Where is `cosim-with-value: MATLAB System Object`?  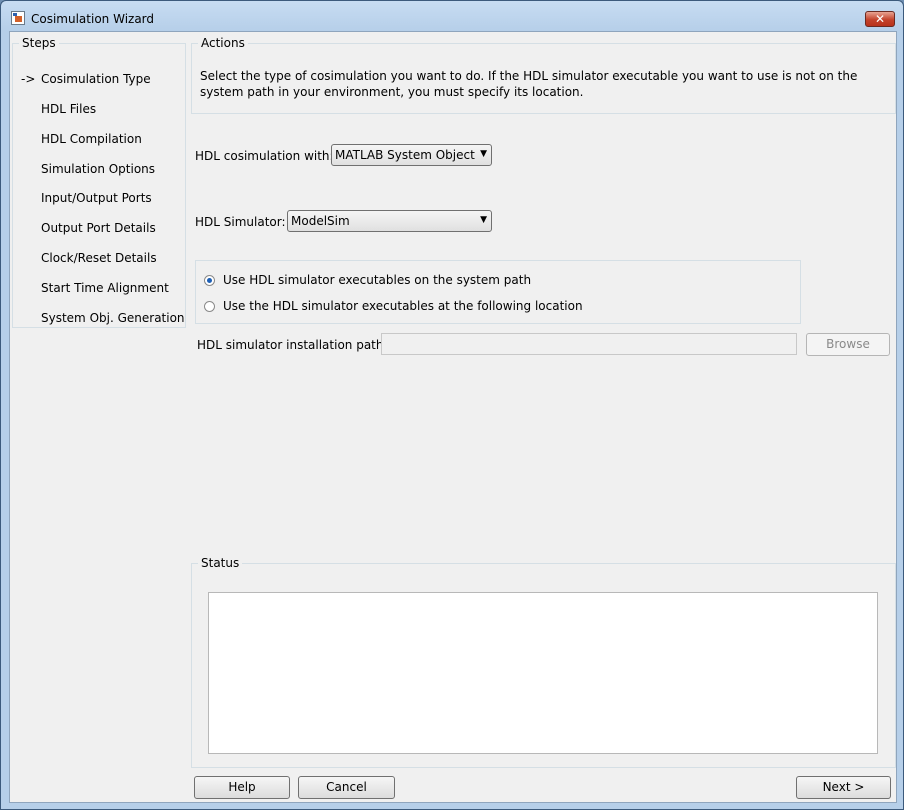
cosim-with-value: MATLAB System Object is located at coordinates (405, 155).